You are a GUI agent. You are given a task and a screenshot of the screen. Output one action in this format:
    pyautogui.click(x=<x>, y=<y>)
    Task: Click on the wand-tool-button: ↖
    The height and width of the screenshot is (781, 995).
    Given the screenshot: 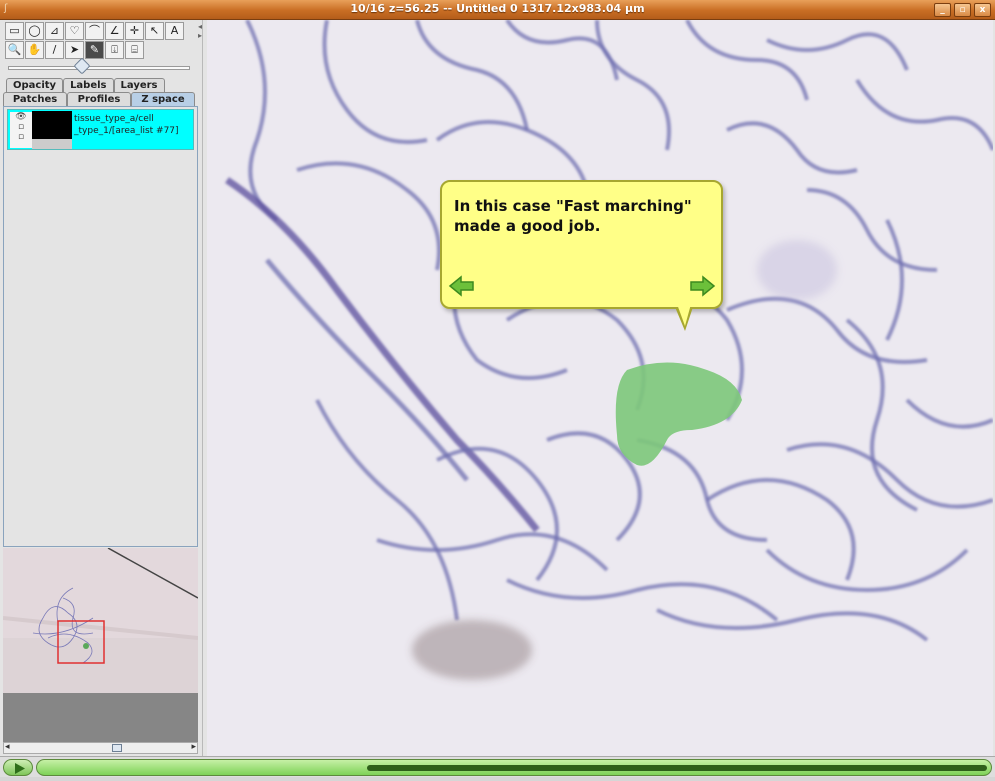 What is the action you would take?
    pyautogui.click(x=154, y=31)
    